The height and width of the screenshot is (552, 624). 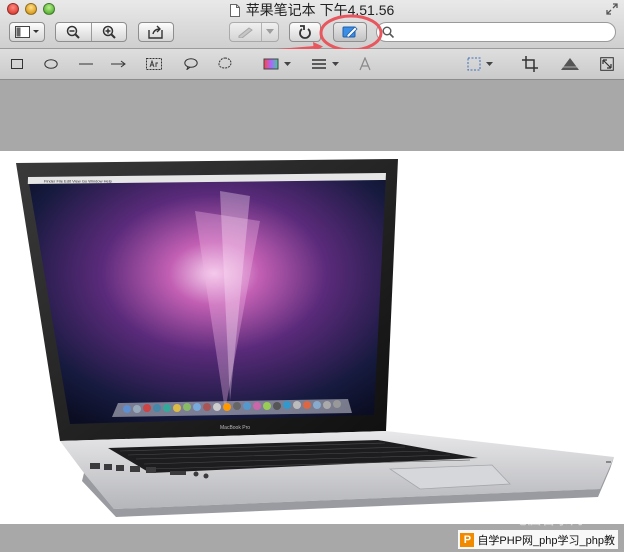 I want to click on line-weight-dropdown, so click(x=326, y=64).